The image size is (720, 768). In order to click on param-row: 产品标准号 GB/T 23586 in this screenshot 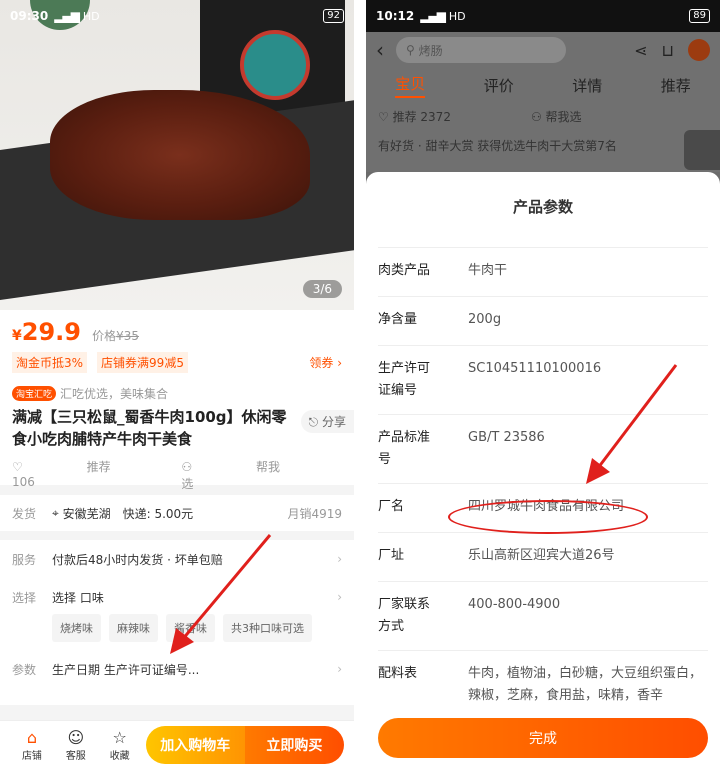, I will do `click(543, 449)`.